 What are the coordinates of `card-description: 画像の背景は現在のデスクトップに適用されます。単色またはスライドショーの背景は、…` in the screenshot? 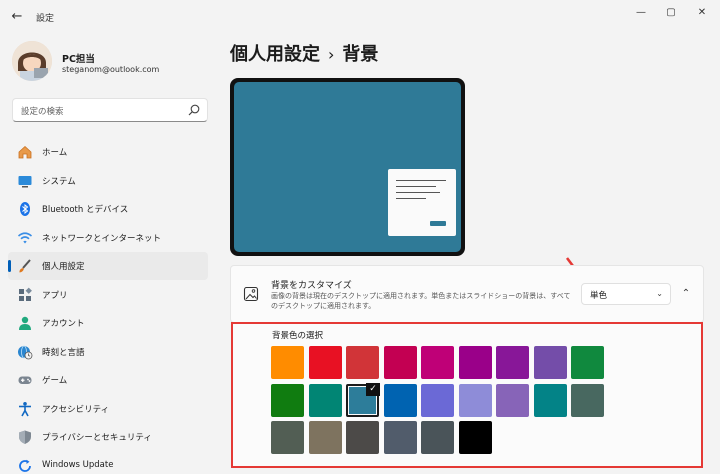 It's located at (421, 301).